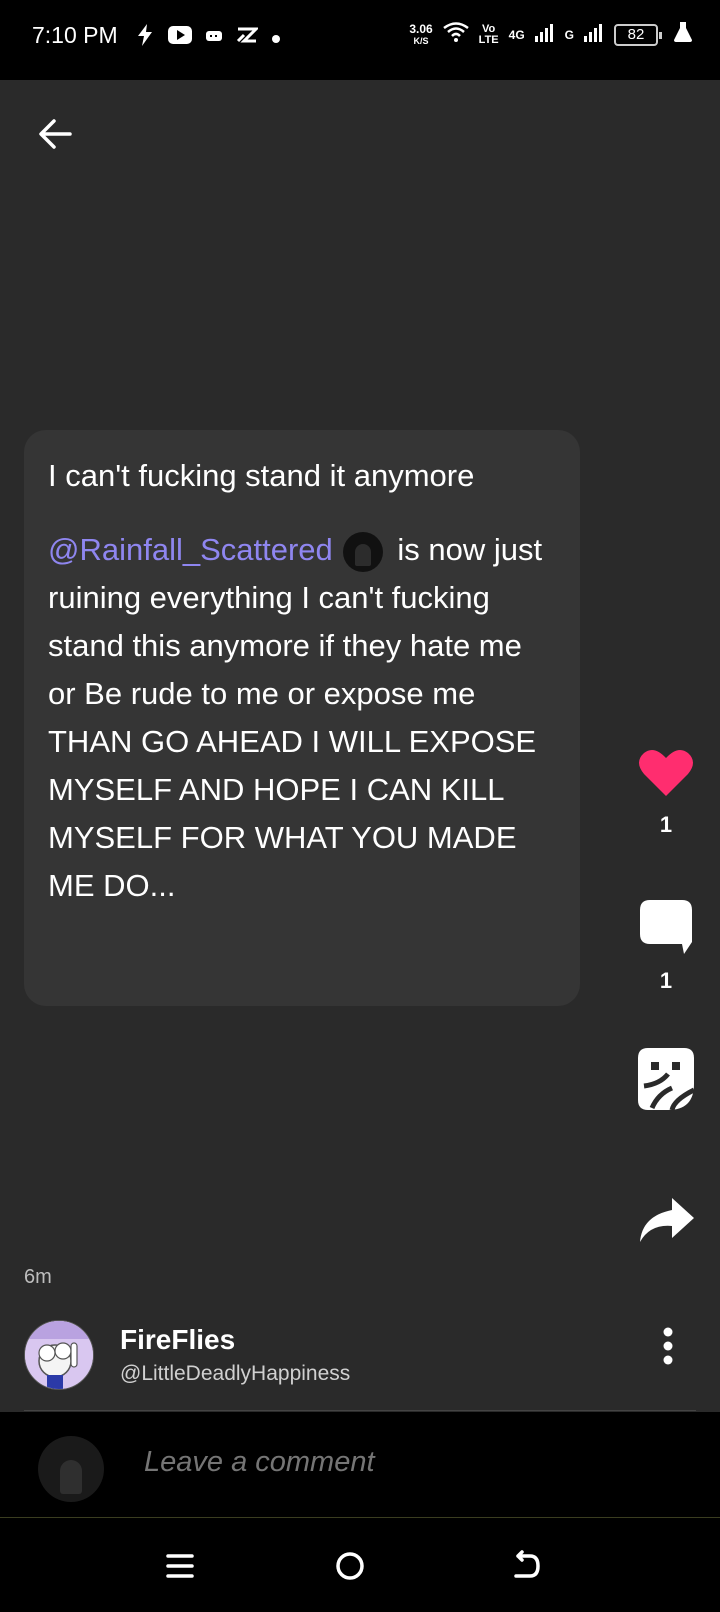  Describe the element at coordinates (360, 40) in the screenshot. I see `status-bar: 7:10 PM 3.06 K/S Vo LTE 4G G 82` at that location.